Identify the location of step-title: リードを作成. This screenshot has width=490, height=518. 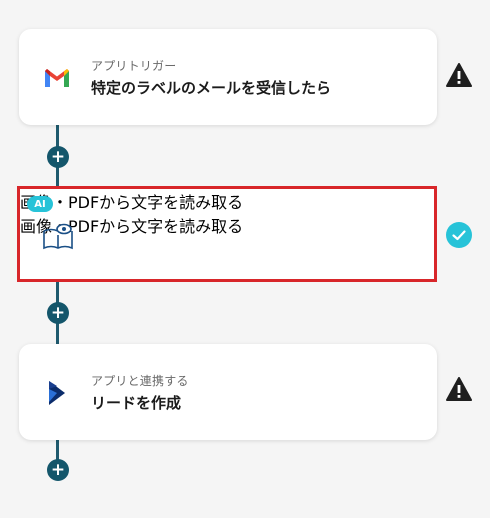
(136, 403).